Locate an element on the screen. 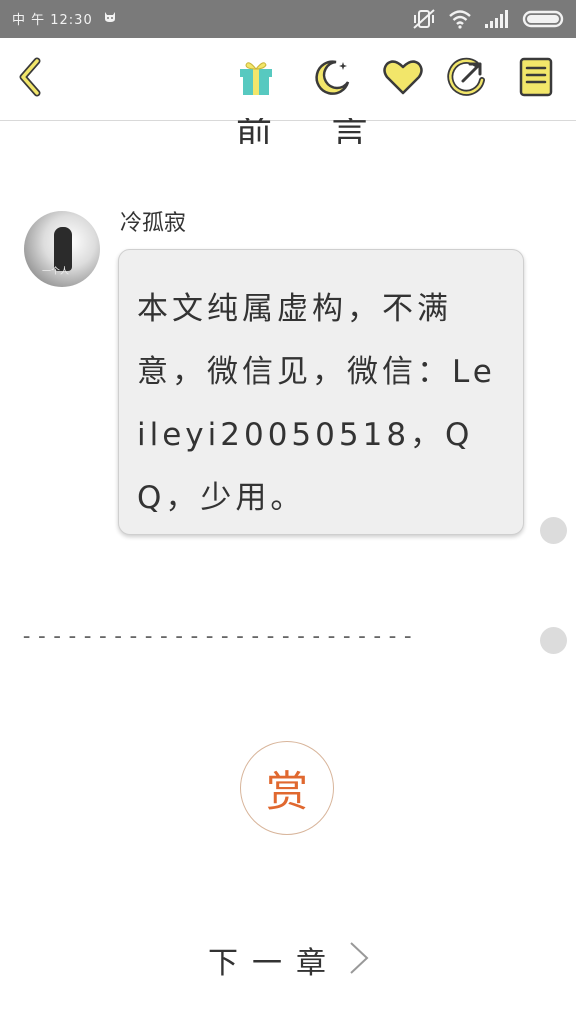  heart-icon is located at coordinates (403, 79).